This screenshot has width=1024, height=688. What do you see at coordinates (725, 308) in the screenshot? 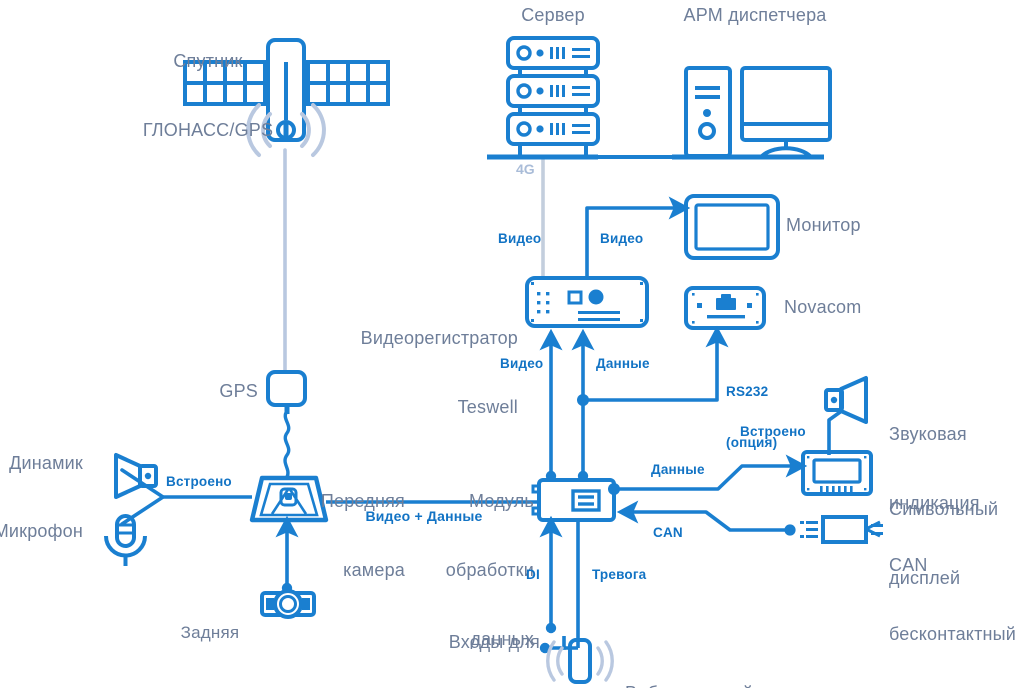
I see `novacom-icon` at bounding box center [725, 308].